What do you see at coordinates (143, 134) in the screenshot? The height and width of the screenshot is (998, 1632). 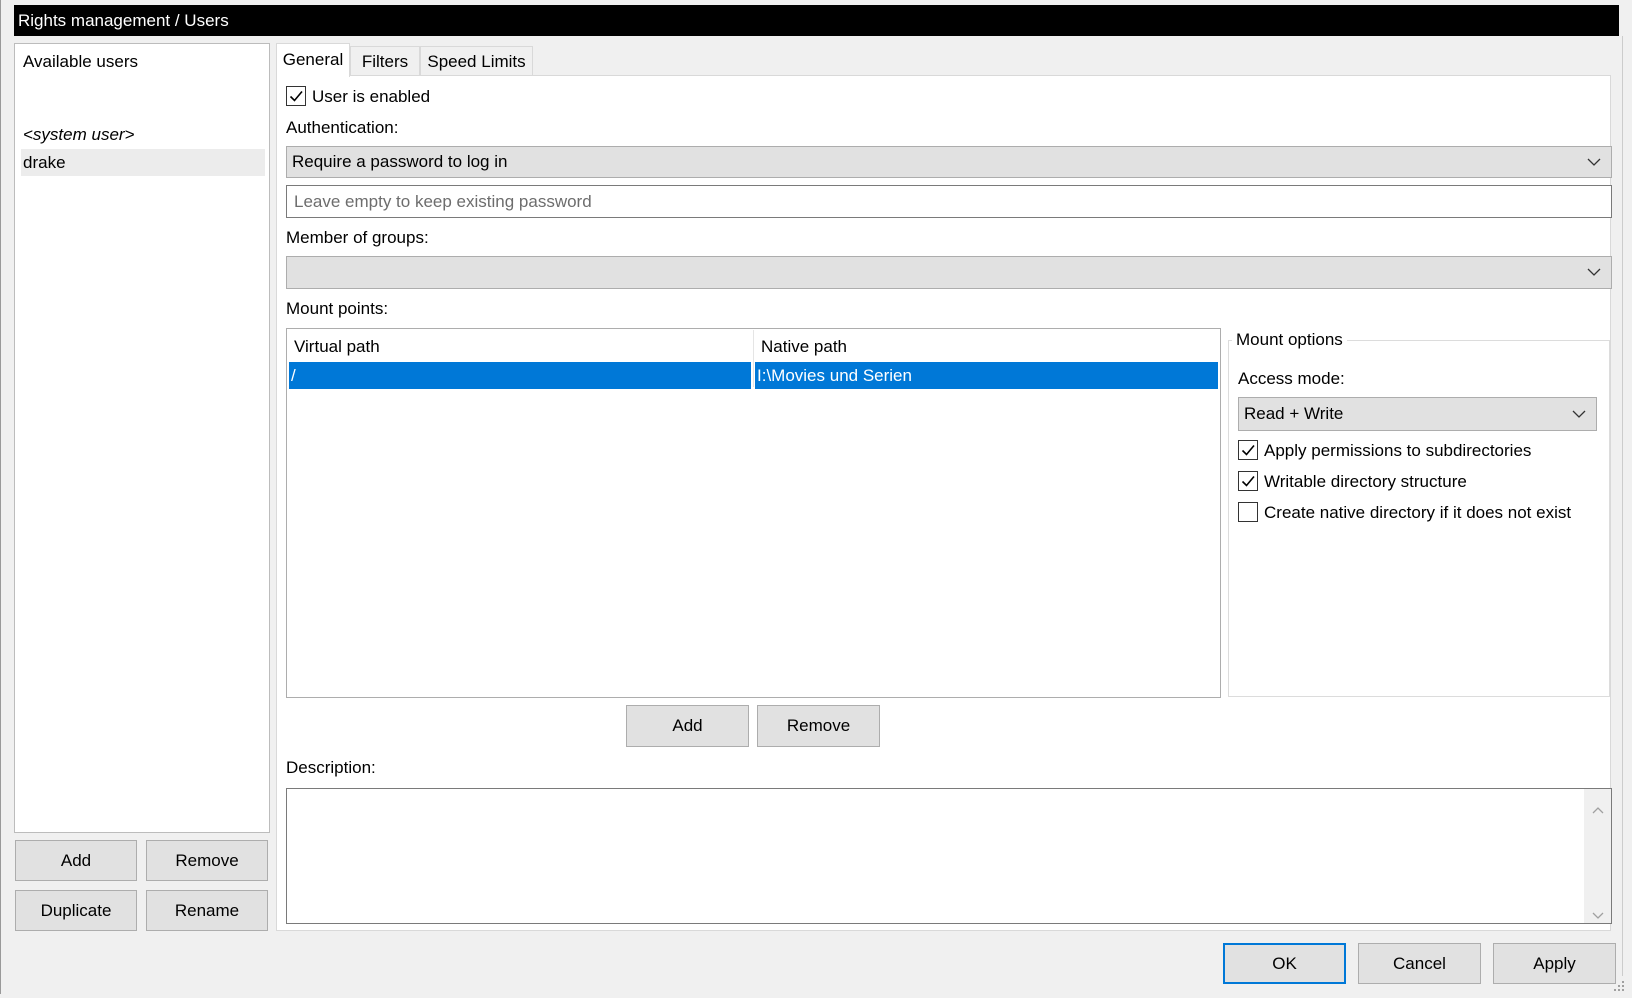 I see `user-item-system: <system user>` at bounding box center [143, 134].